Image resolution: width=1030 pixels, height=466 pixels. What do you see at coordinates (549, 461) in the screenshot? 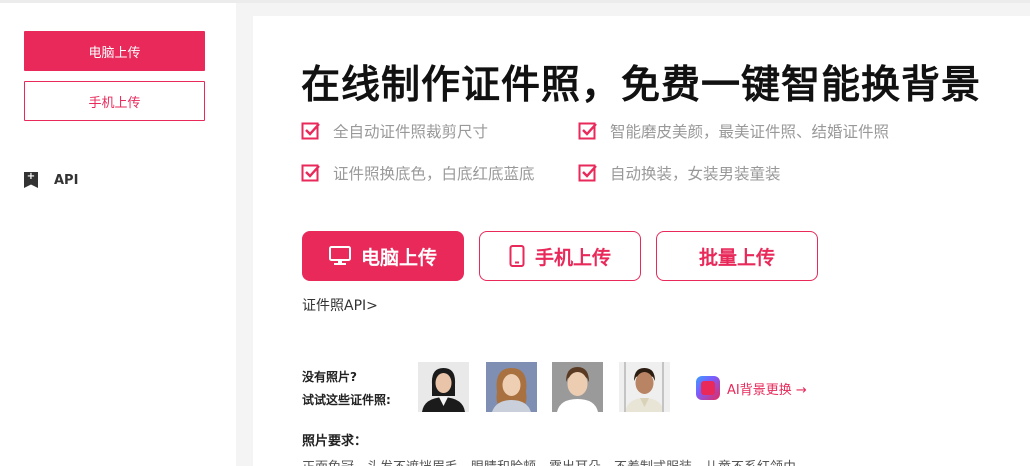
I see `requirements-text: 正面免冠，头发不遮挡眉毛，眼睛和脸颊，露出耳朵，不着制式服装，儿童不系红领巾` at bounding box center [549, 461].